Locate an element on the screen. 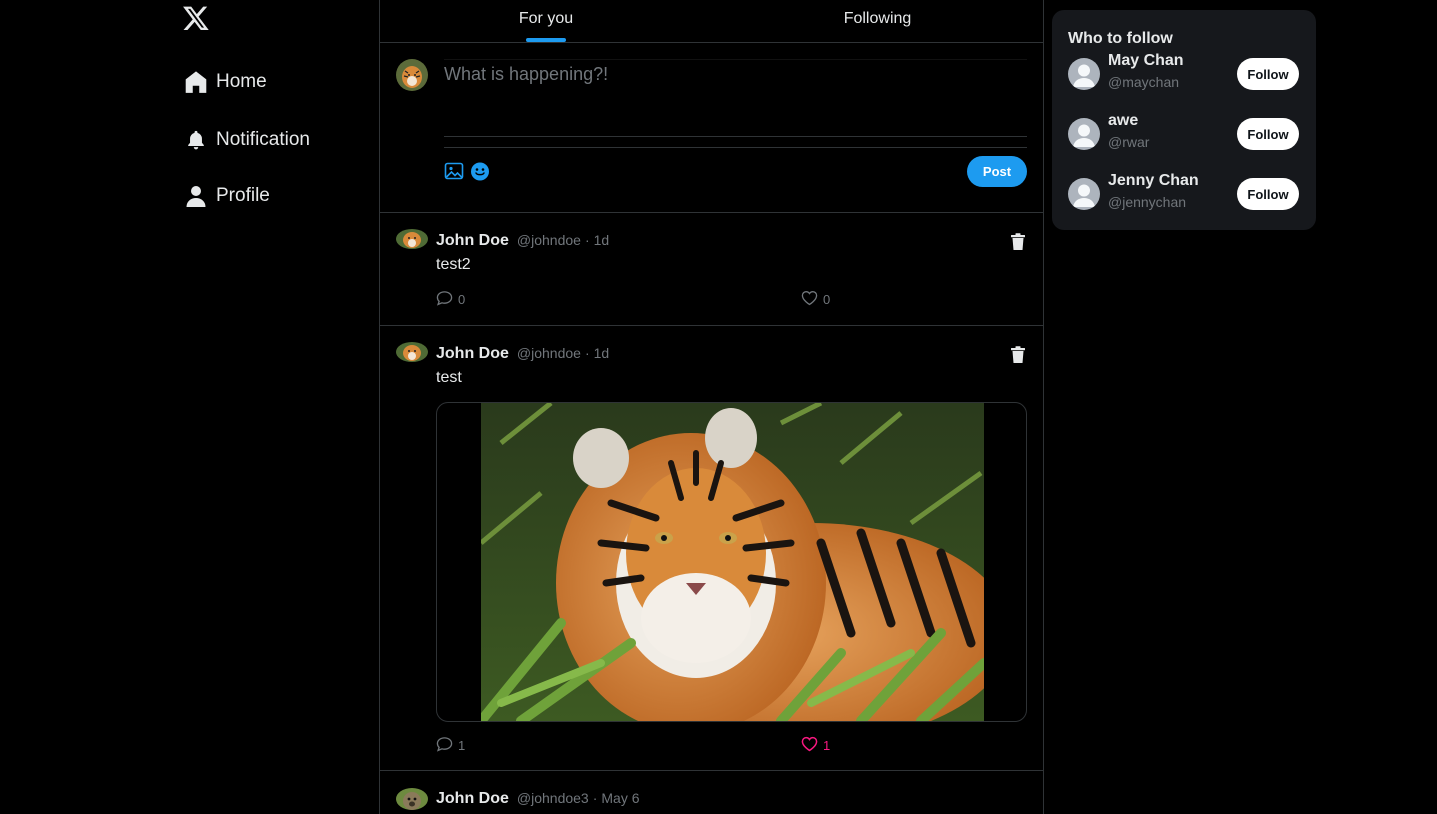  tweet-timestamp: May 6 is located at coordinates (620, 798).